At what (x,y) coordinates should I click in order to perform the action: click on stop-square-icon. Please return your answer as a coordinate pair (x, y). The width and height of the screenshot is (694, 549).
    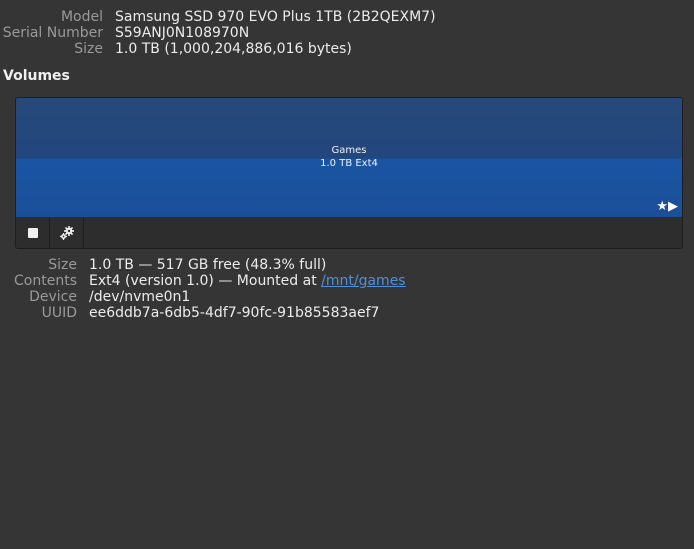
    Looking at the image, I should click on (32, 233).